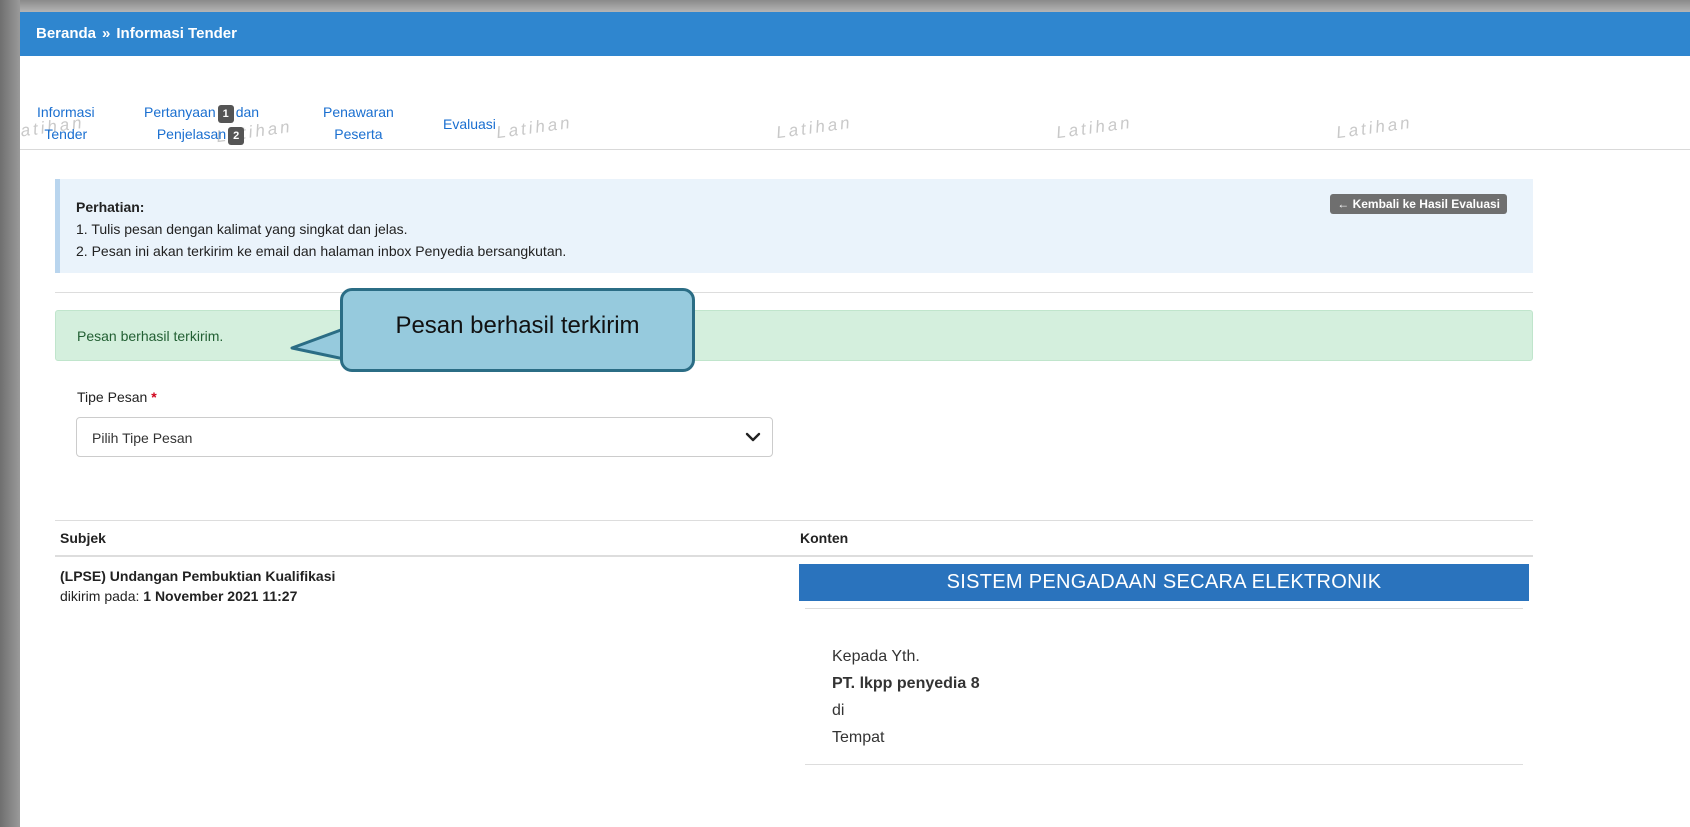 The height and width of the screenshot is (827, 1690). What do you see at coordinates (876, 656) in the screenshot?
I see `email-greeting: Kepada Yth.` at bounding box center [876, 656].